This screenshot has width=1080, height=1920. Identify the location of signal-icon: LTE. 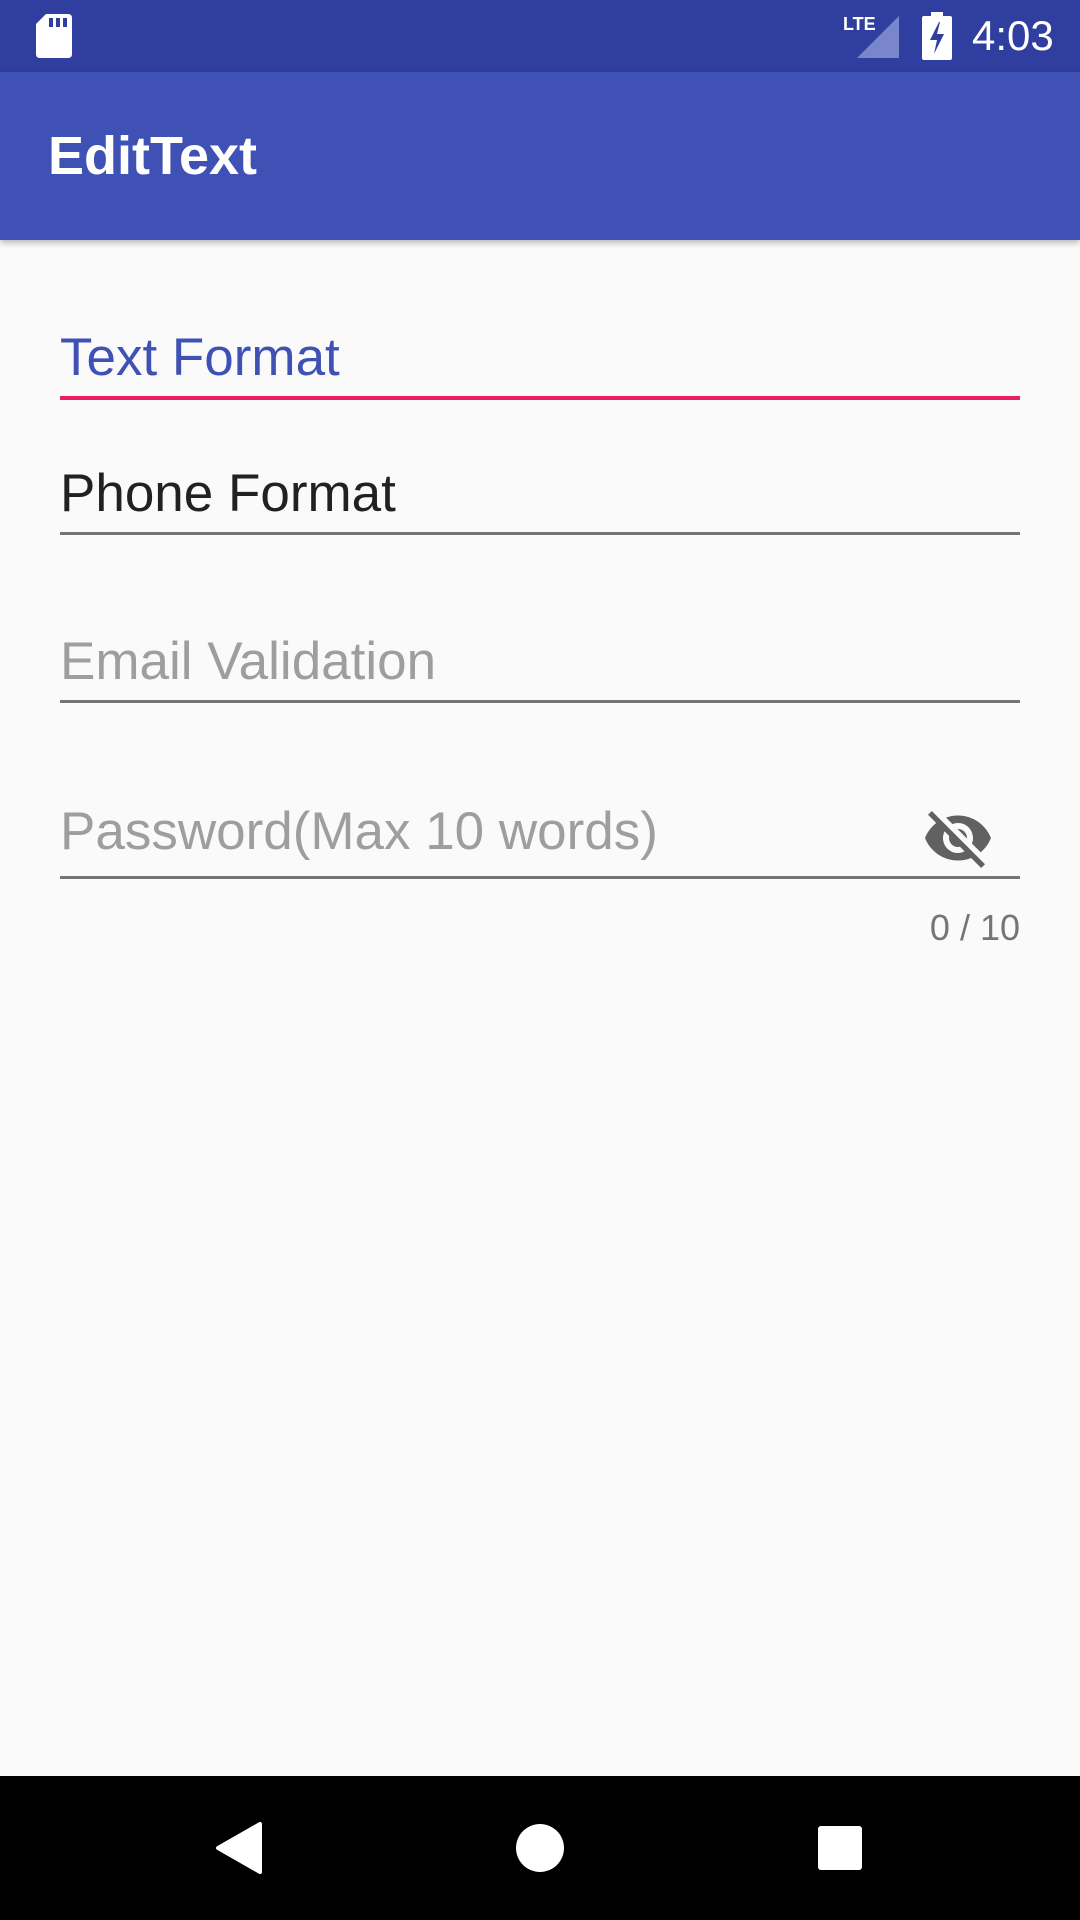
(871, 36).